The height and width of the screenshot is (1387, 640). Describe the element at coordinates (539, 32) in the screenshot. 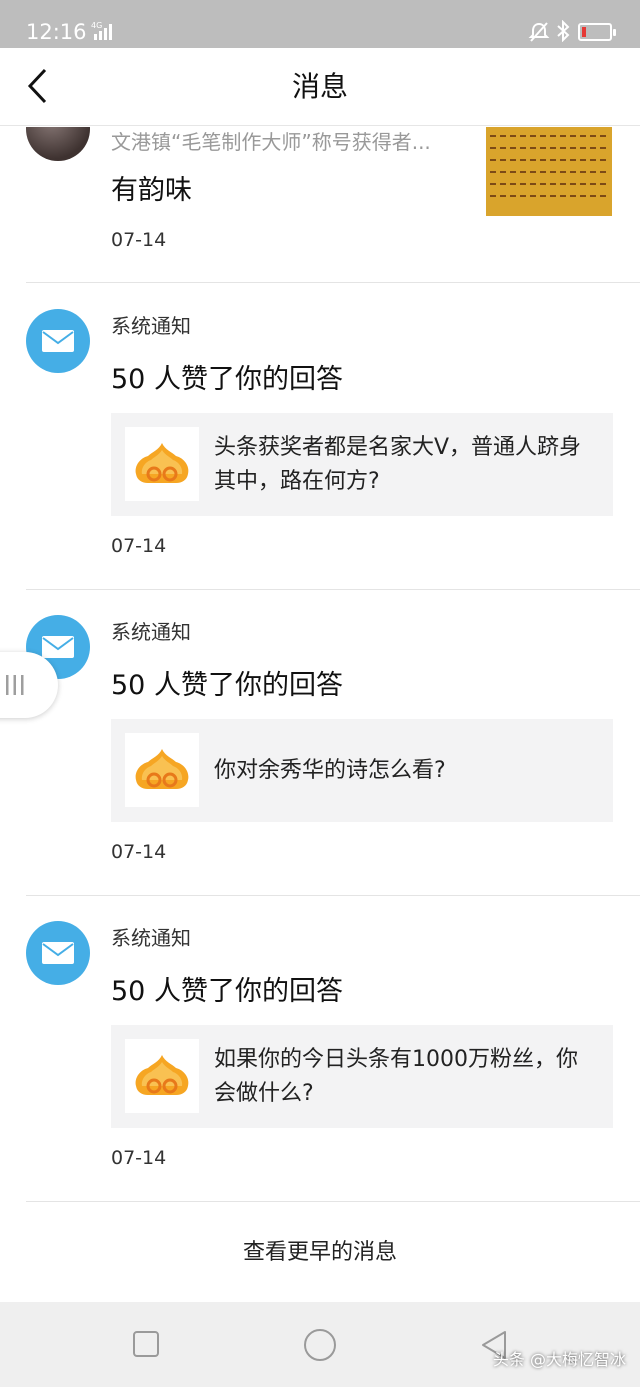

I see `bell-muted-icon` at that location.